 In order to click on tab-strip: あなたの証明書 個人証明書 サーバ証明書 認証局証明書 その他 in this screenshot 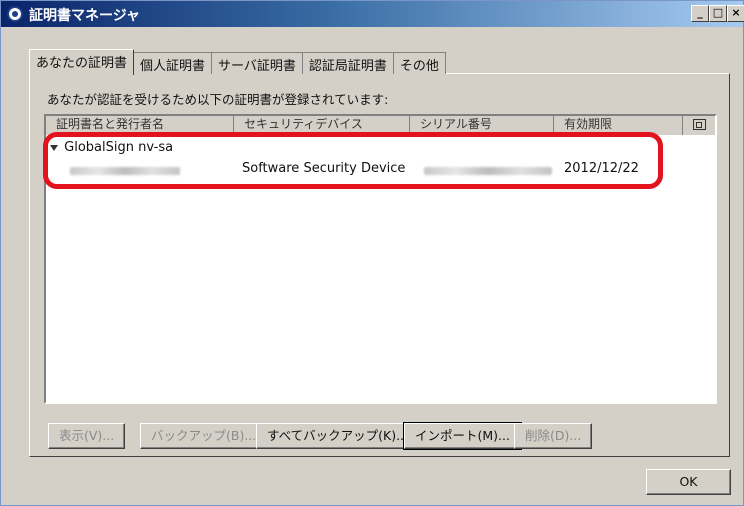, I will do `click(237, 62)`.